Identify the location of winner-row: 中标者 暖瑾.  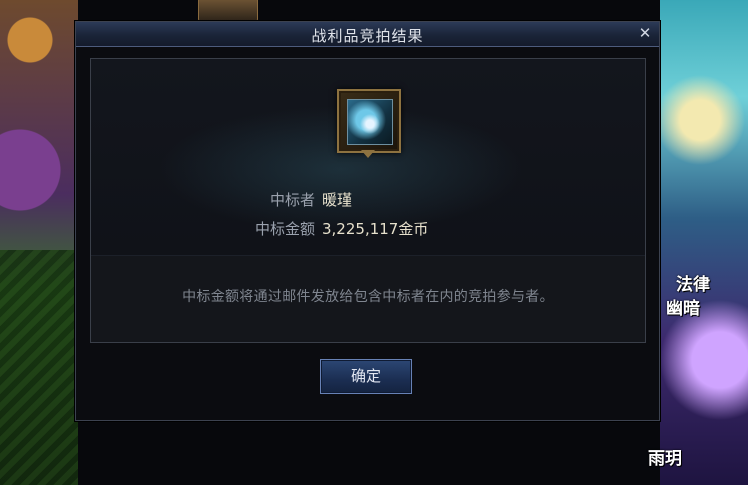
(368, 200).